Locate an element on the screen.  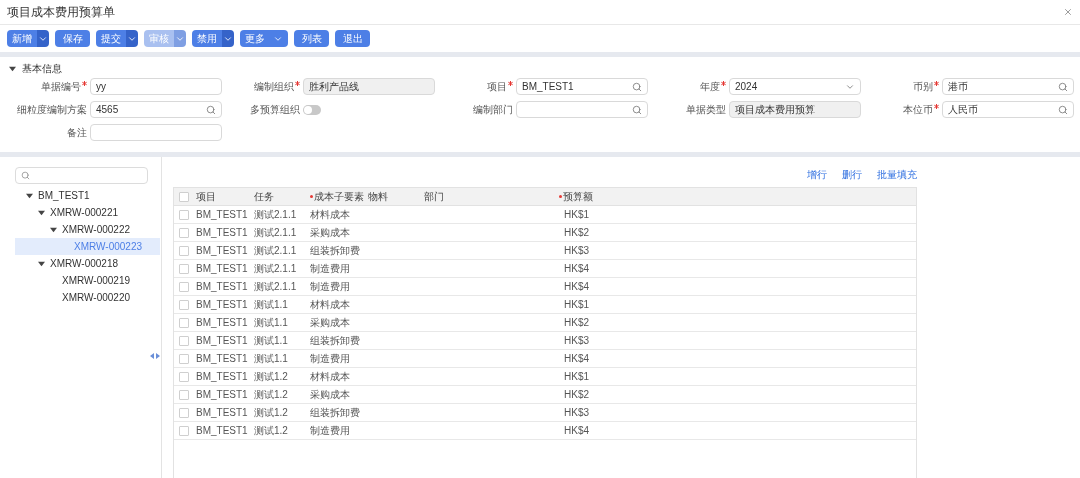
tree-item: XMRW-000220 is located at coordinates (87, 297).